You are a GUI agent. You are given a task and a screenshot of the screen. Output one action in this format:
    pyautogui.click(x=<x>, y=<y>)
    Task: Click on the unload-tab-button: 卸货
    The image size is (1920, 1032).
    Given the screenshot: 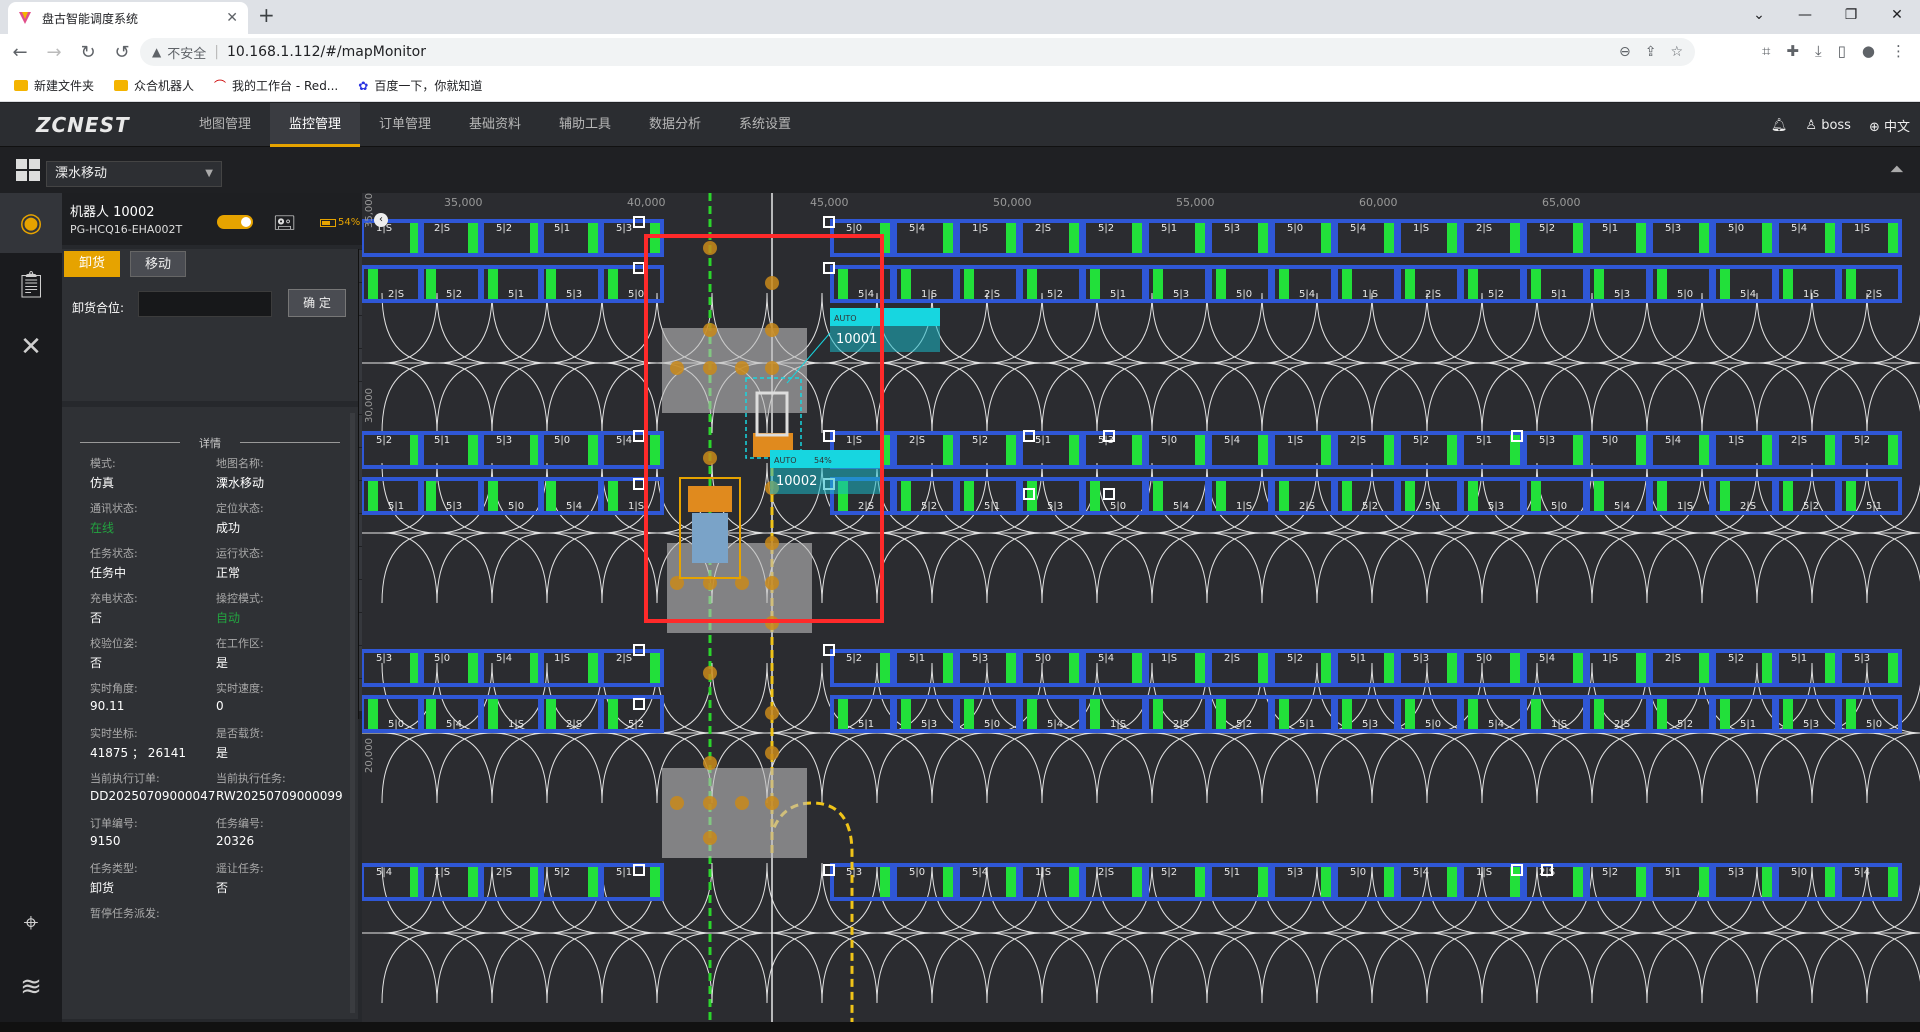 What is the action you would take?
    pyautogui.click(x=92, y=264)
    